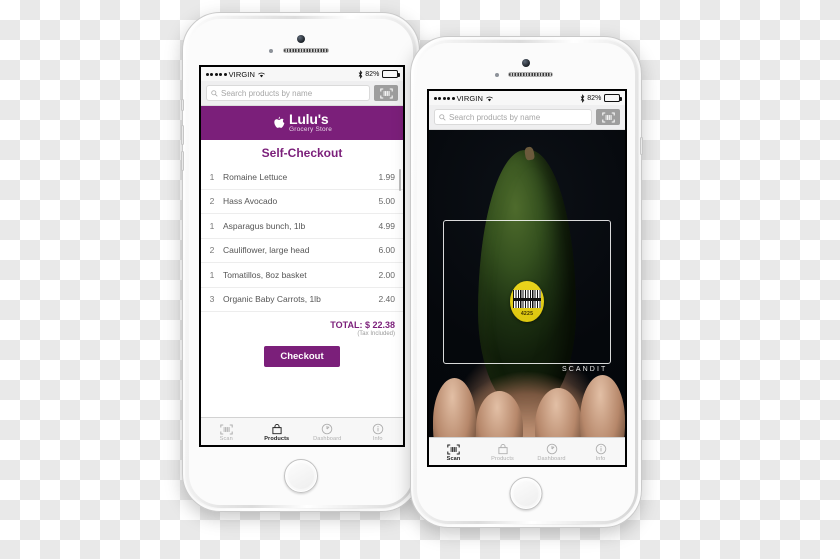 The height and width of the screenshot is (559, 840). Describe the element at coordinates (386, 274) in the screenshot. I see `item-price: 2.00` at that location.